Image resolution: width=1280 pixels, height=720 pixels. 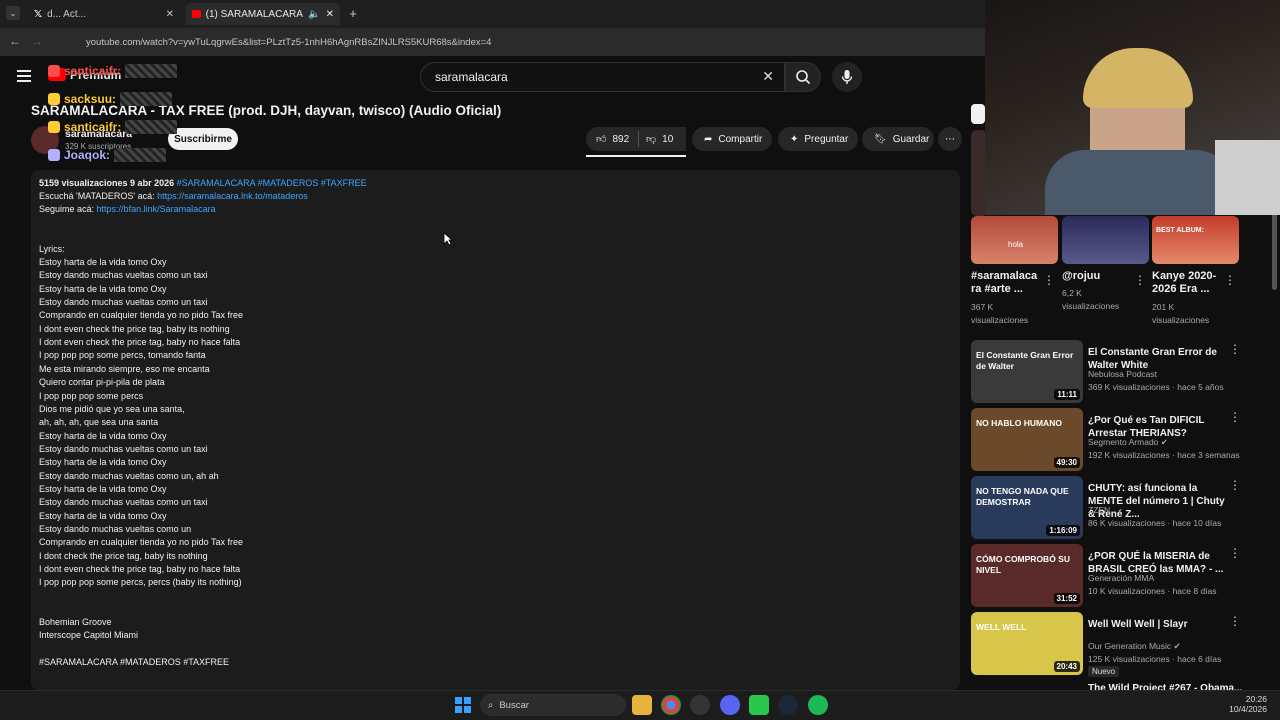 I want to click on bfan-link: https://bfan.link/Saramalacara, so click(x=156, y=209).